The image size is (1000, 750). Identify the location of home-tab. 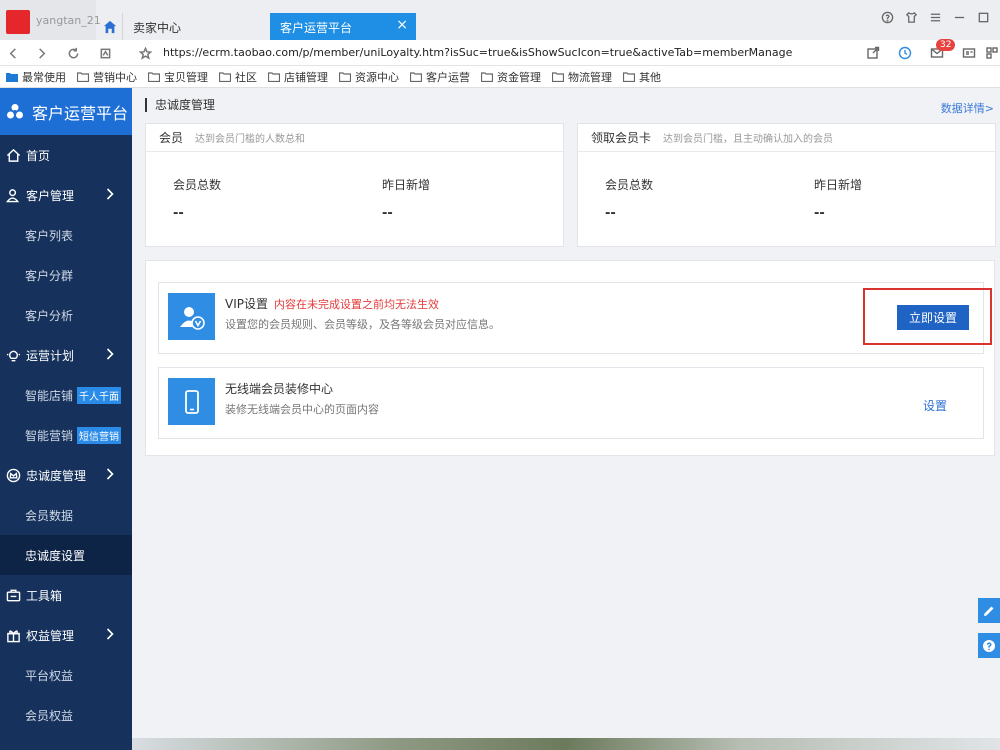
(110, 26).